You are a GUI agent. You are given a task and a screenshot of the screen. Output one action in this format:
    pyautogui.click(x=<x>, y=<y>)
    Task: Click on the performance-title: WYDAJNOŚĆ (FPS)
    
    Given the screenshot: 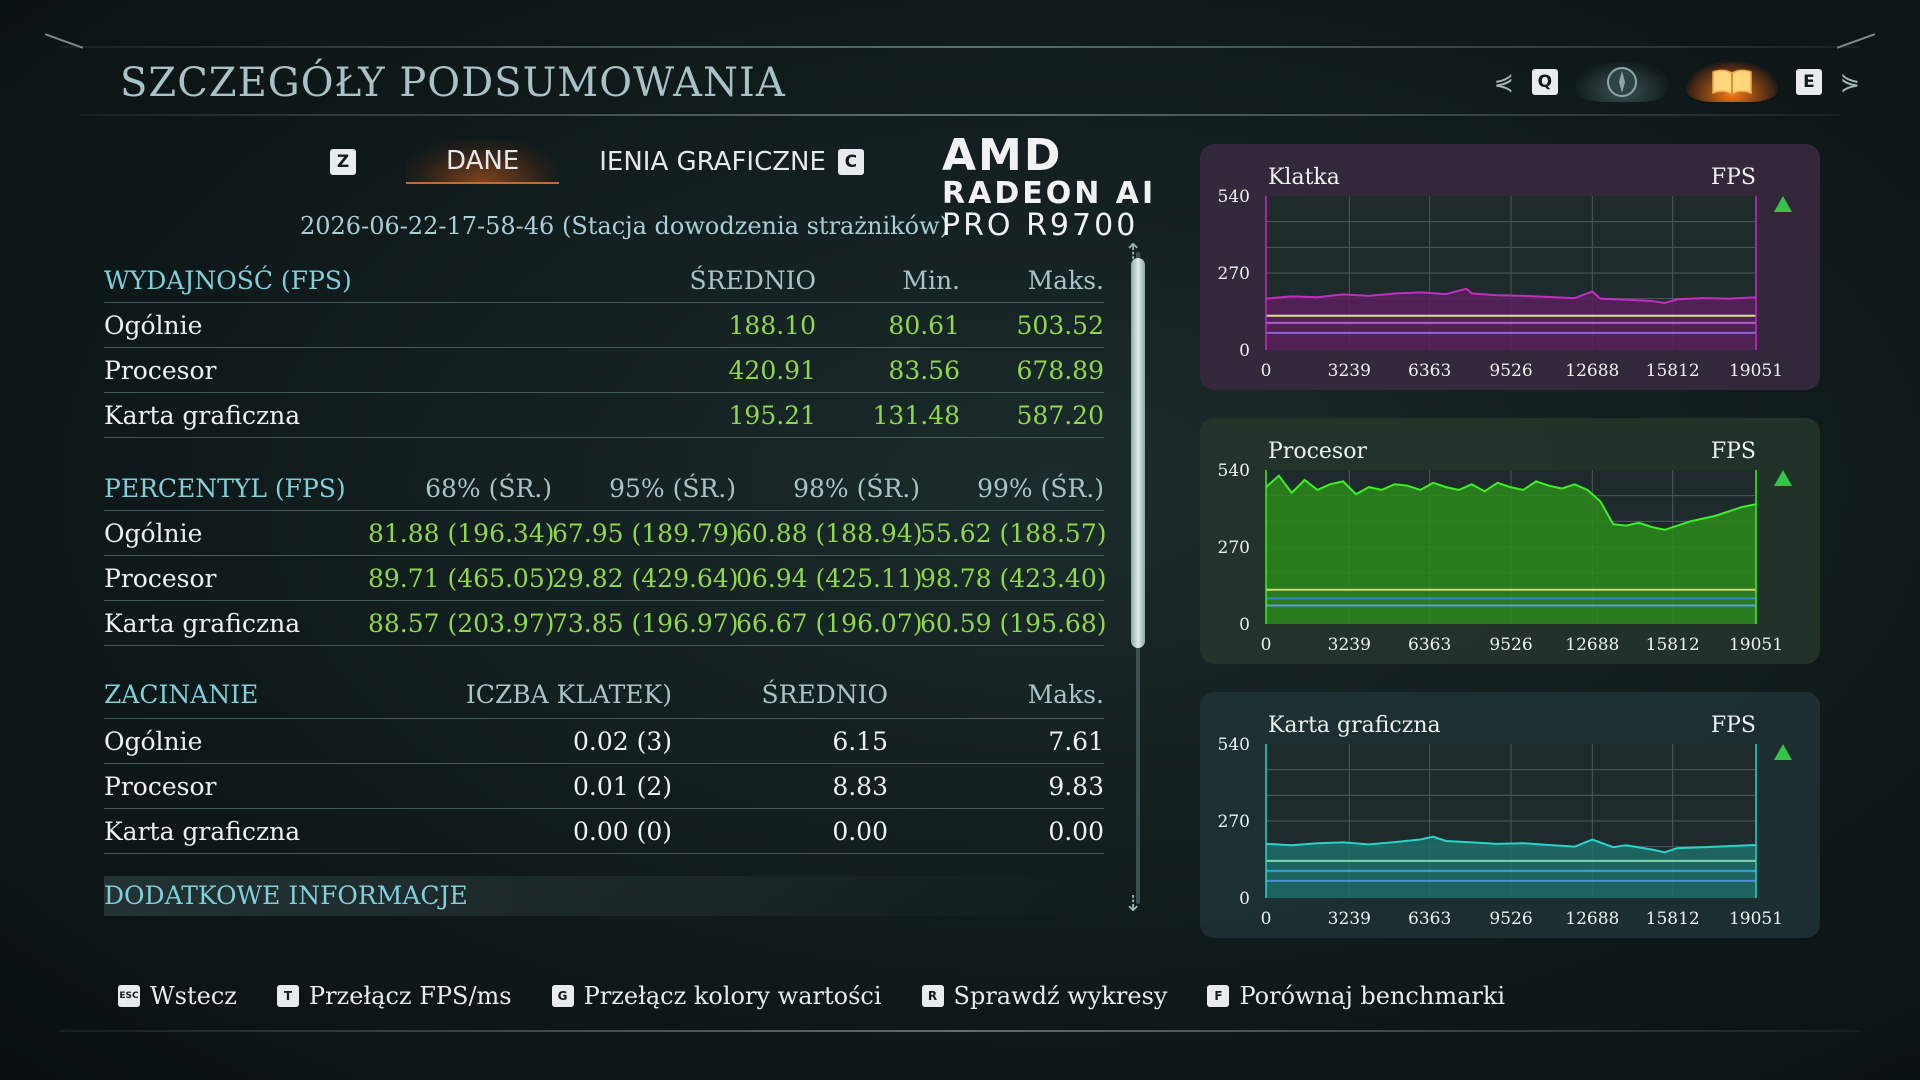 What is the action you would take?
    pyautogui.click(x=228, y=280)
    